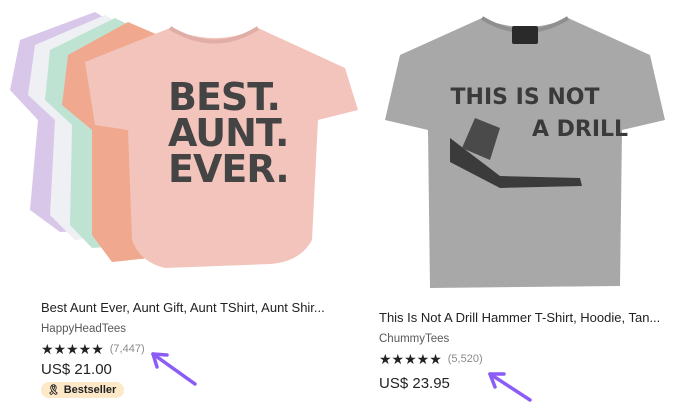 The height and width of the screenshot is (408, 680). Describe the element at coordinates (465, 359) in the screenshot. I see `review-count: (5,520)` at that location.